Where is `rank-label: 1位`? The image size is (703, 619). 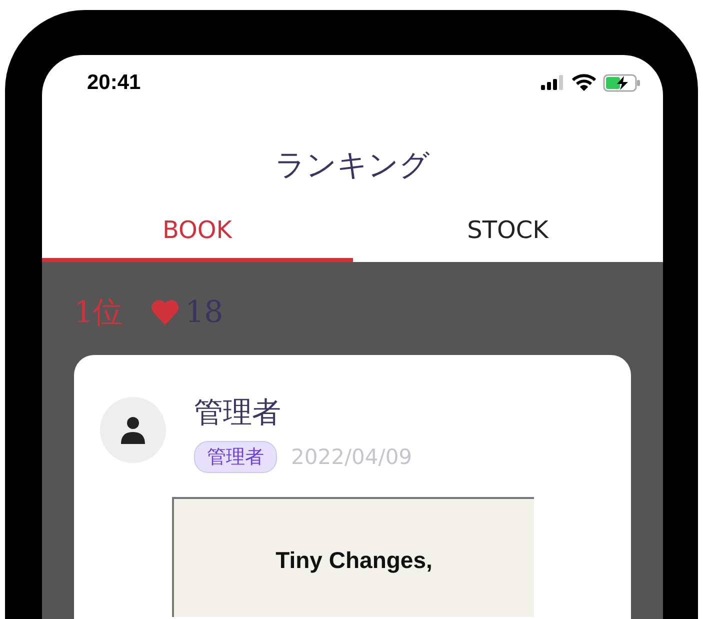
rank-label: 1位 is located at coordinates (99, 313).